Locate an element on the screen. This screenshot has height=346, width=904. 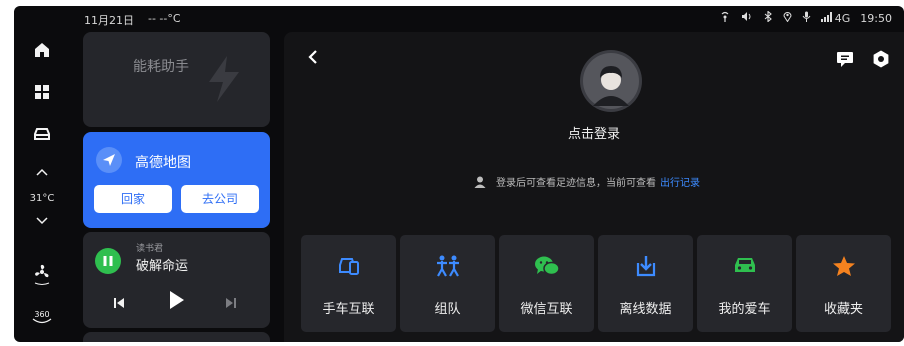
microphone-icon is located at coordinates (806, 18).